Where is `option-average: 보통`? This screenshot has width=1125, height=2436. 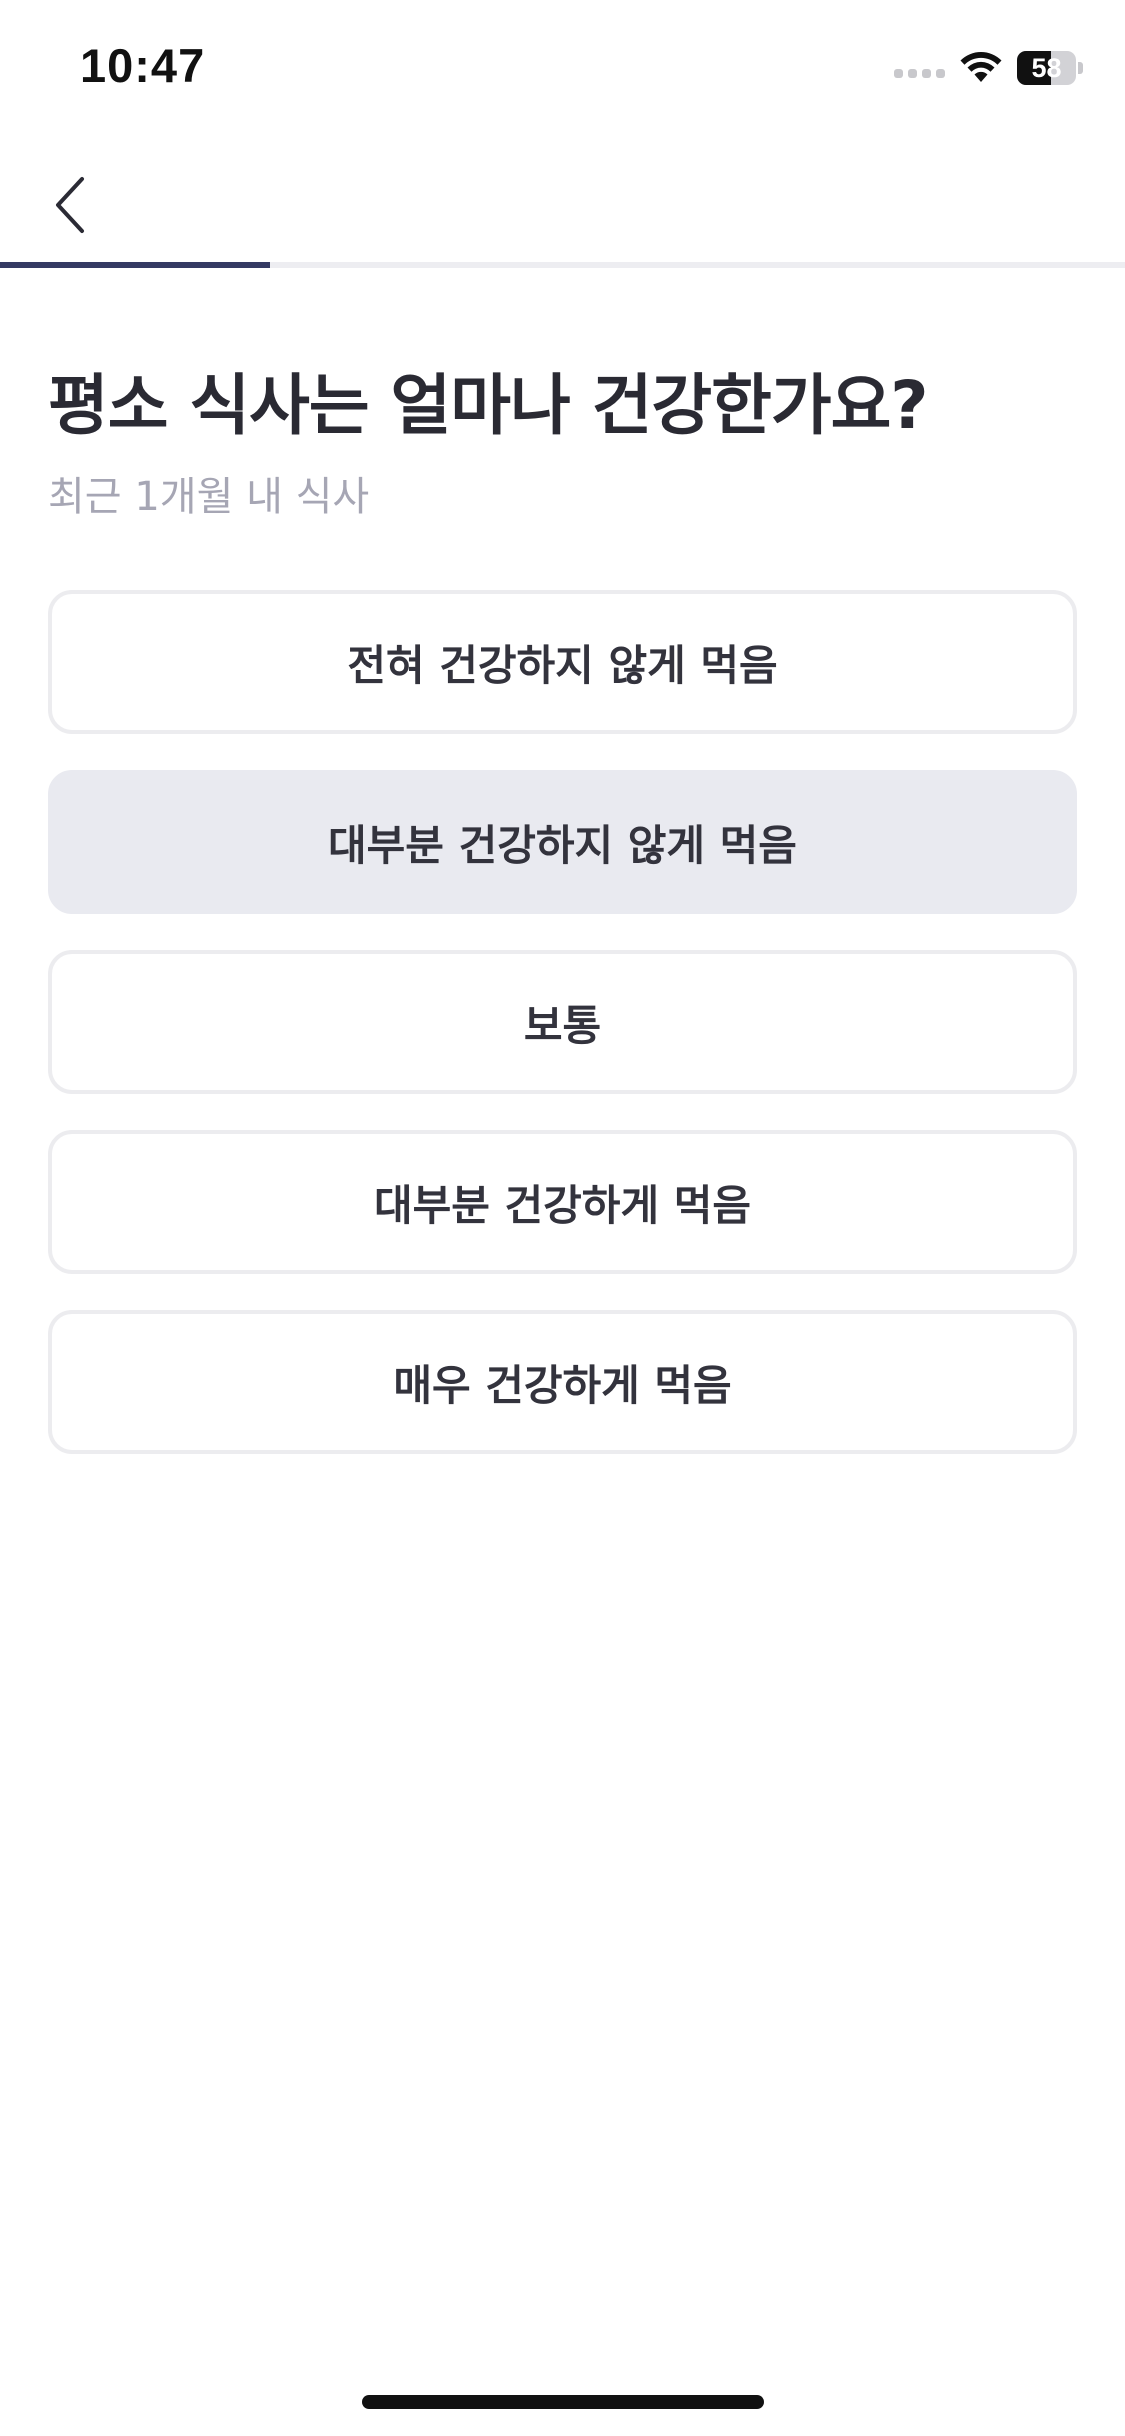 option-average: 보통 is located at coordinates (562, 1022).